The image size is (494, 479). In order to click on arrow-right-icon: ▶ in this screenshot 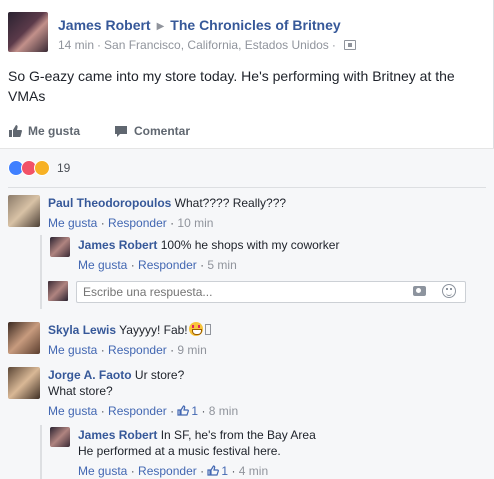, I will do `click(160, 26)`.